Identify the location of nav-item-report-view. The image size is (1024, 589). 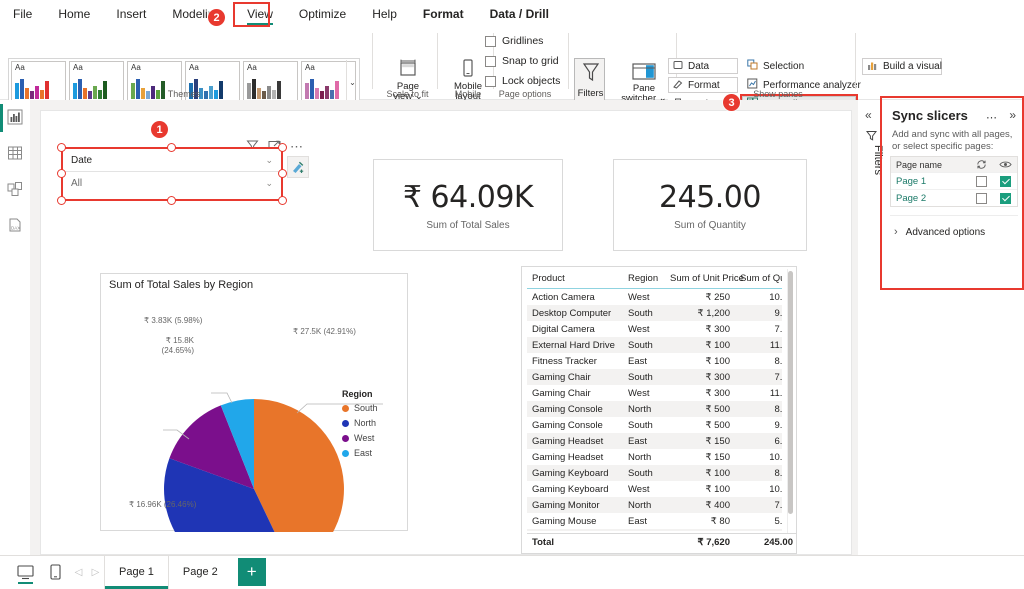
(15, 118).